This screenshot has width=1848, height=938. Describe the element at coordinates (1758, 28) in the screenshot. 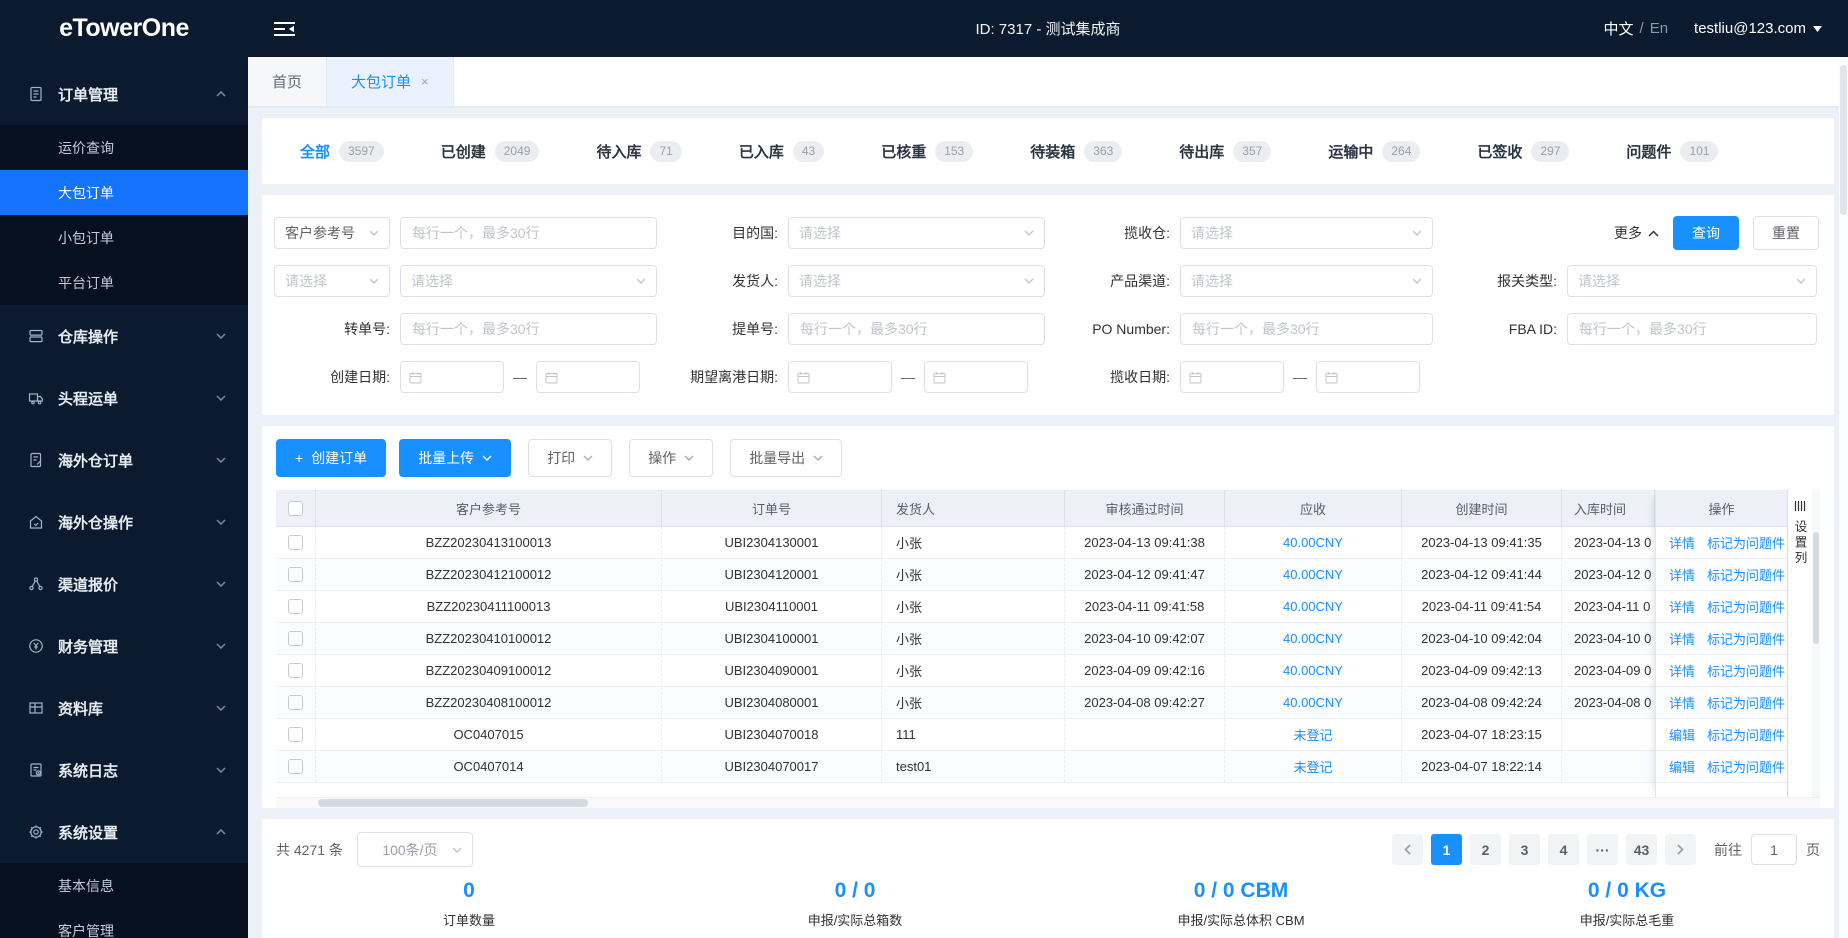

I see `user-menu: testliu@123.com` at that location.